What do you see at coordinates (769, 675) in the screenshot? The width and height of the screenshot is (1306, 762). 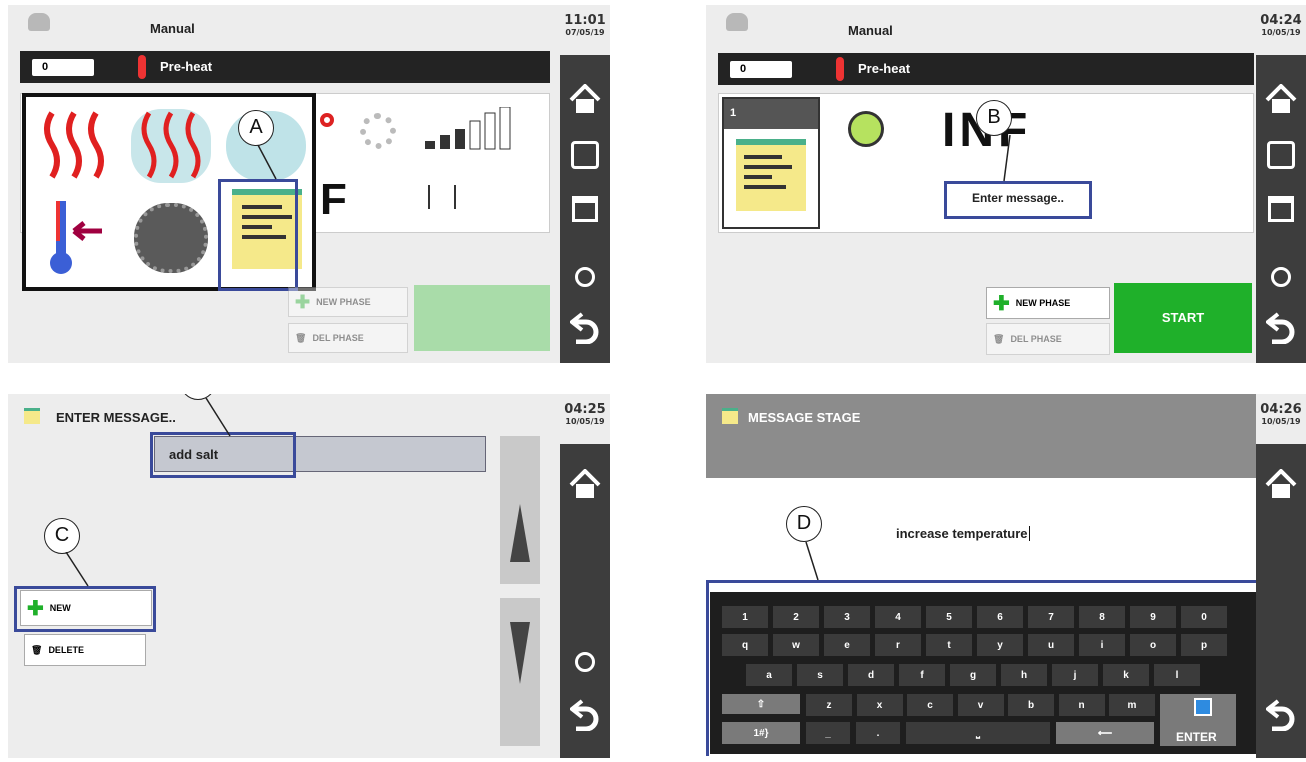 I see `key-a: a` at bounding box center [769, 675].